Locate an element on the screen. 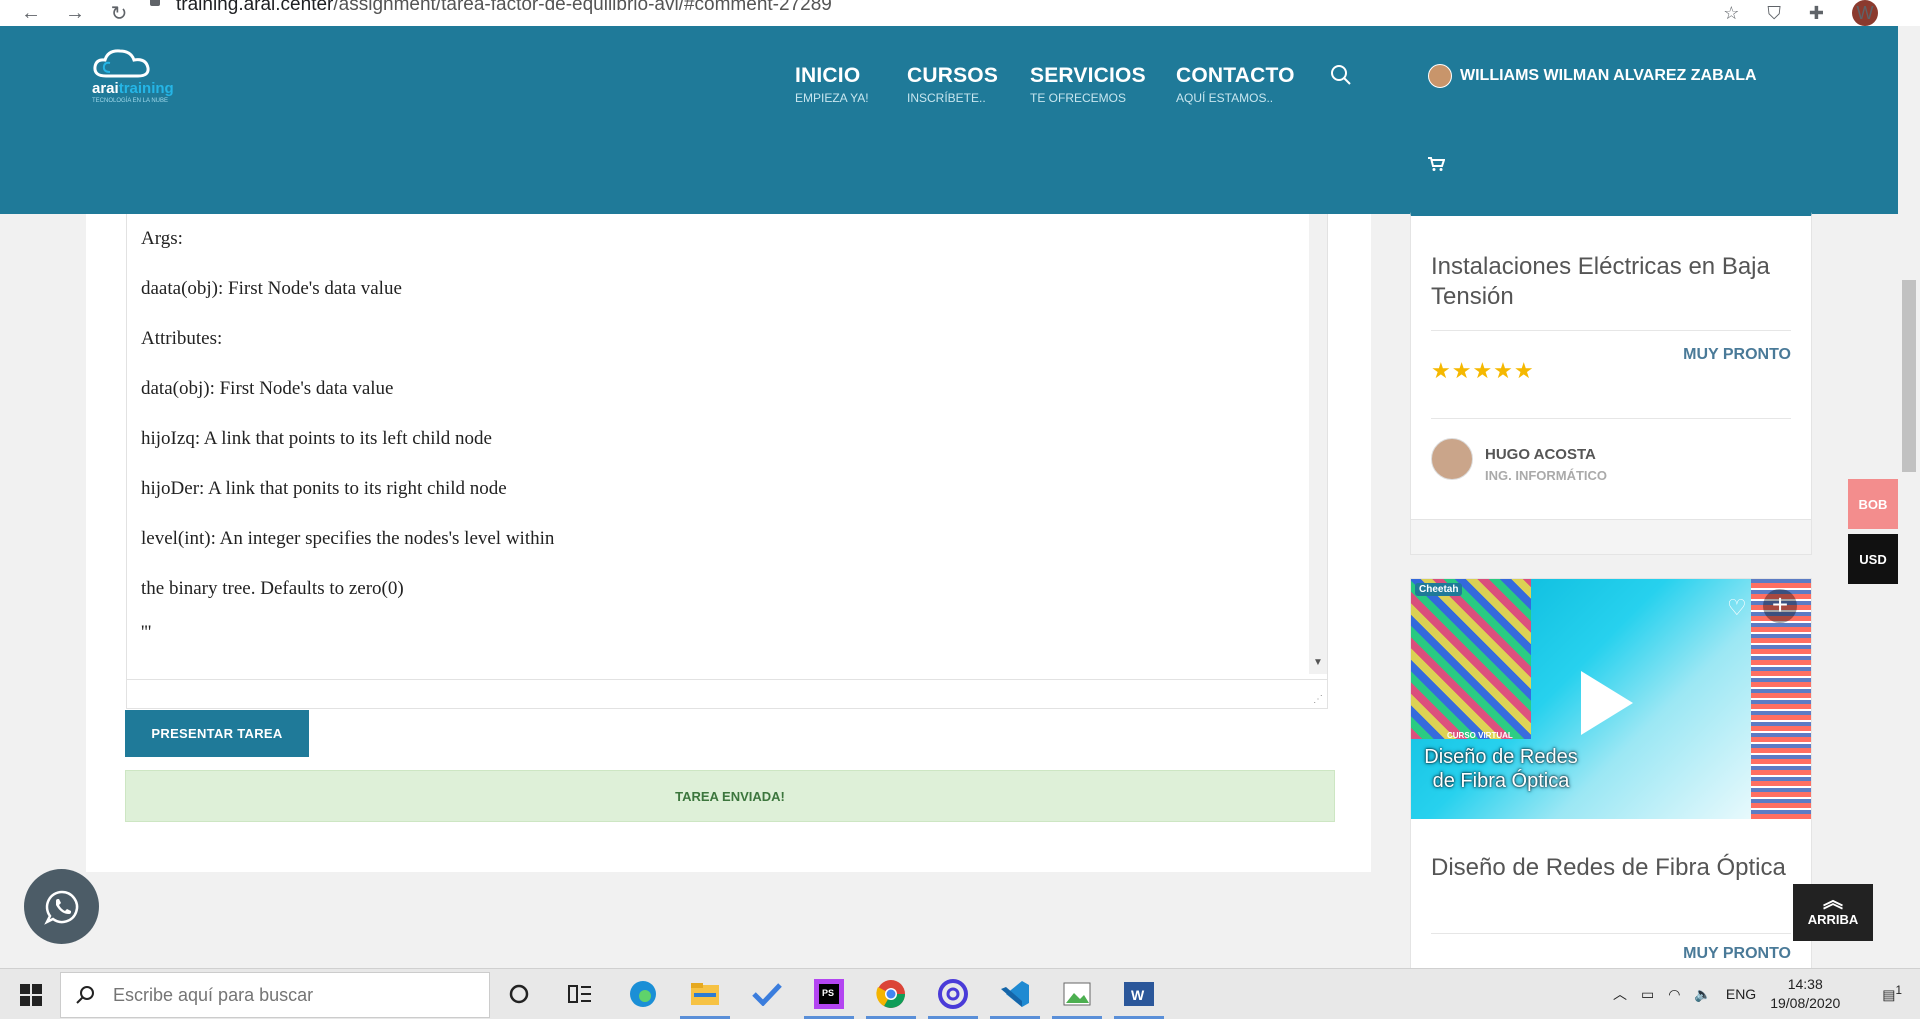 The width and height of the screenshot is (1920, 1019). word-icon: W is located at coordinates (1139, 998).